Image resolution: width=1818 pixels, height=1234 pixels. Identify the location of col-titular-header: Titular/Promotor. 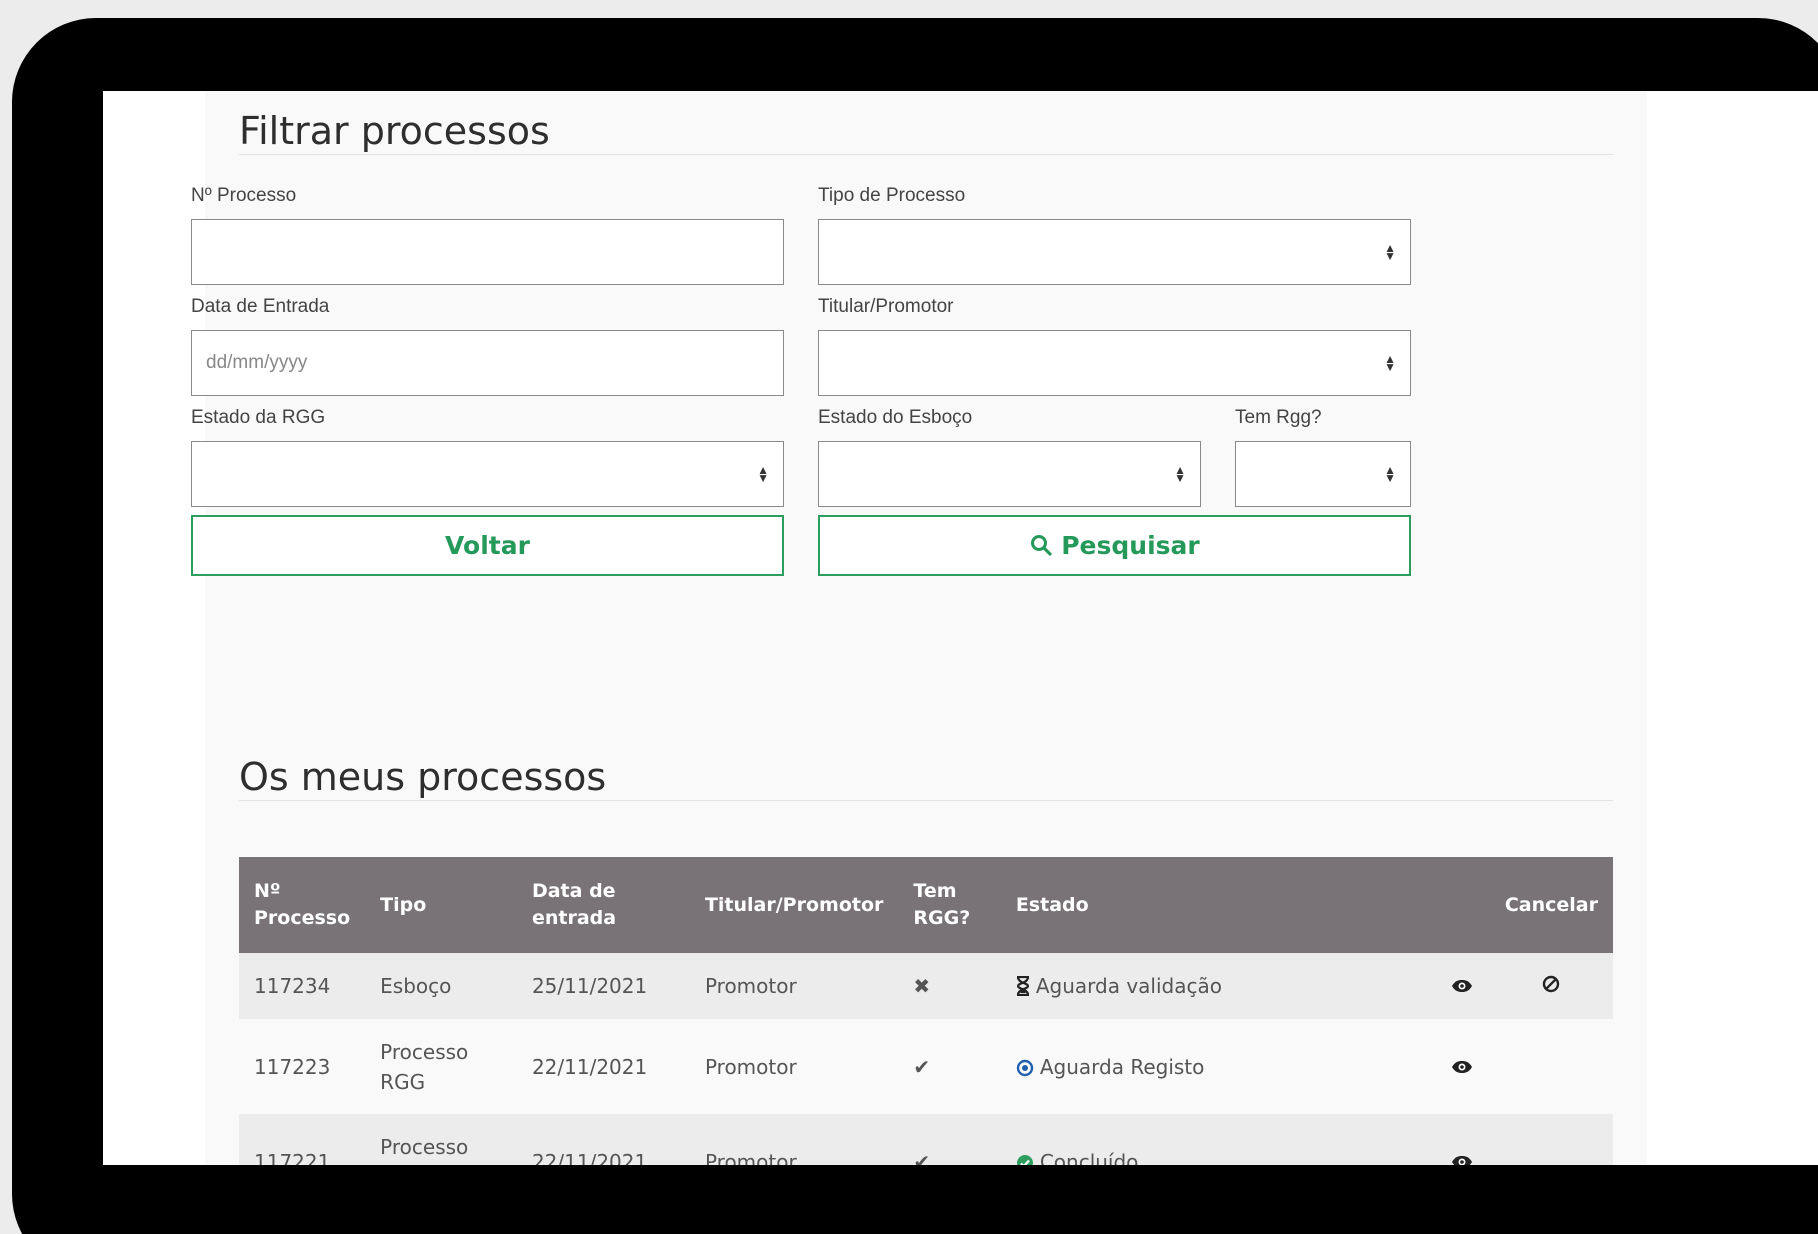
(794, 905).